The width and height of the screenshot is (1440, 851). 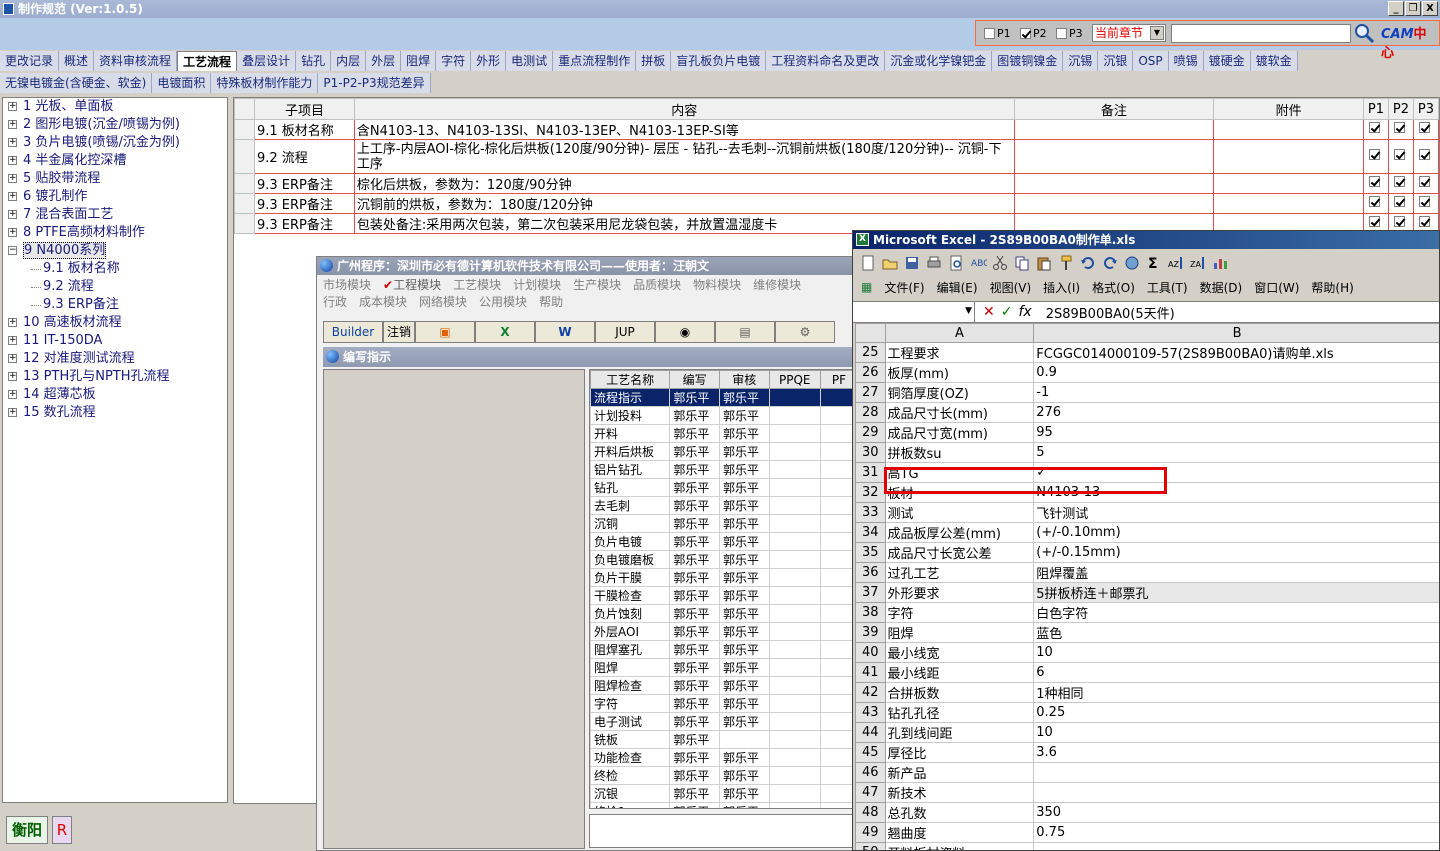 I want to click on cell-a: 字符, so click(x=959, y=612).